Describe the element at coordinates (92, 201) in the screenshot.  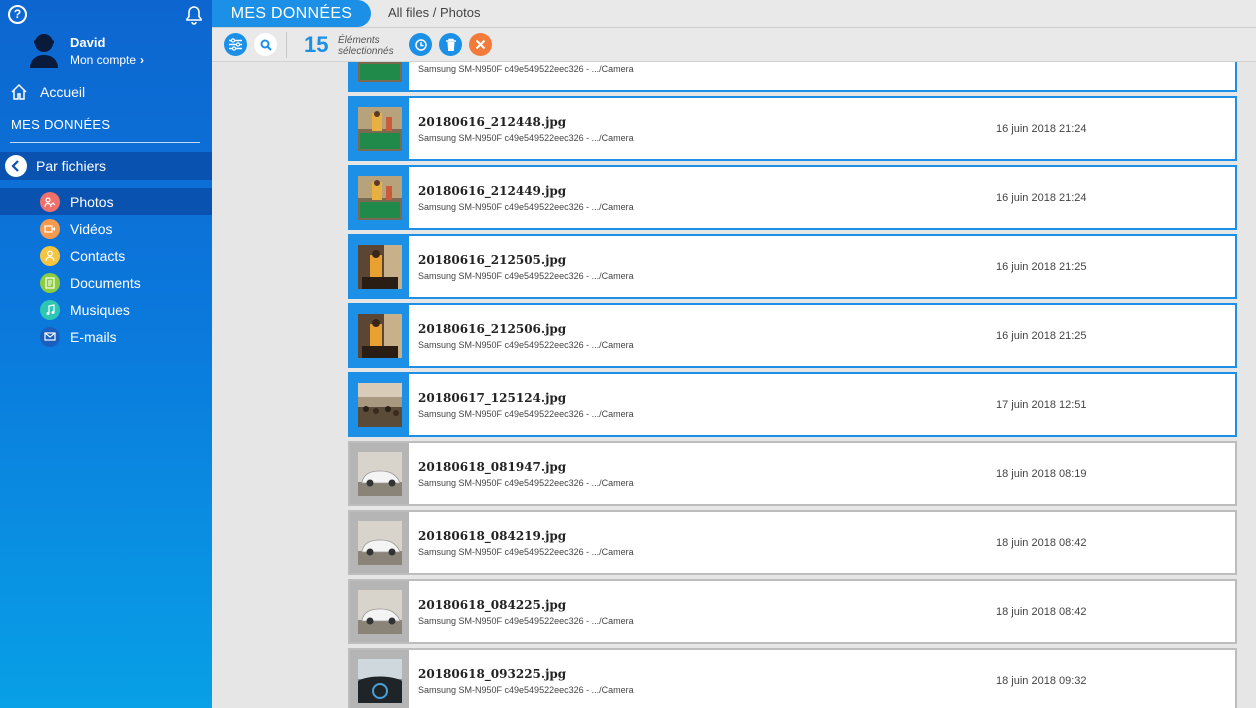
I see `sidebar-item-label: Photos` at that location.